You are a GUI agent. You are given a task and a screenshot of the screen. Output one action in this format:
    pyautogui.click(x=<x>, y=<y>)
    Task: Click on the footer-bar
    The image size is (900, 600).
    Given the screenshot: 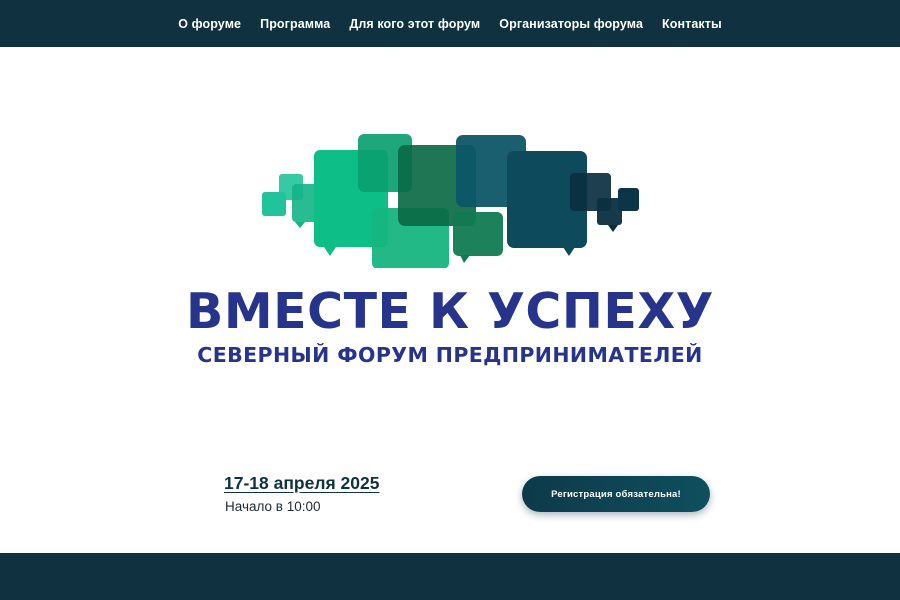 What is the action you would take?
    pyautogui.click(x=450, y=576)
    